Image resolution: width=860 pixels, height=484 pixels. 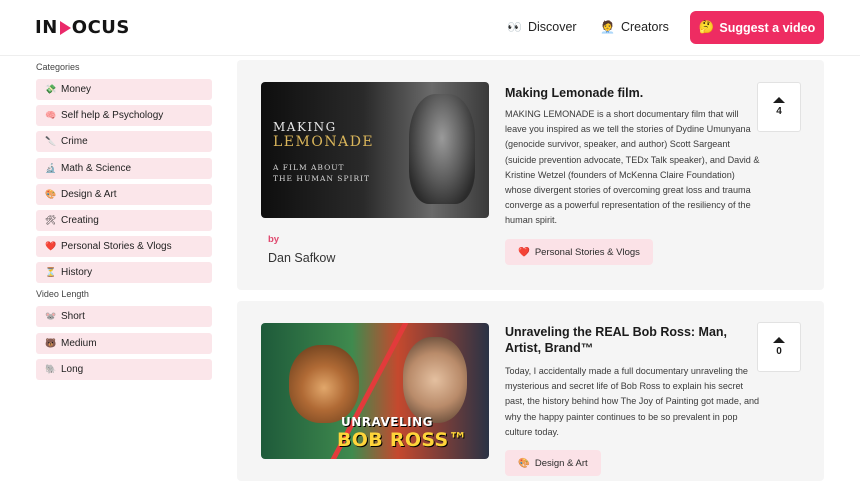 I want to click on category-label: Math & Science, so click(x=96, y=168).